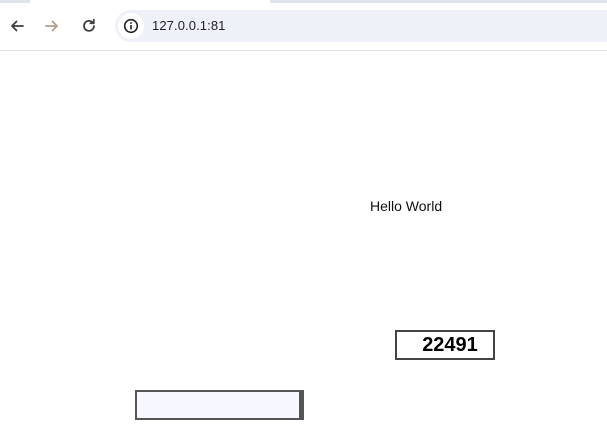 The image size is (607, 431). I want to click on address-bar: 127.0.0.1:81, so click(361, 26).